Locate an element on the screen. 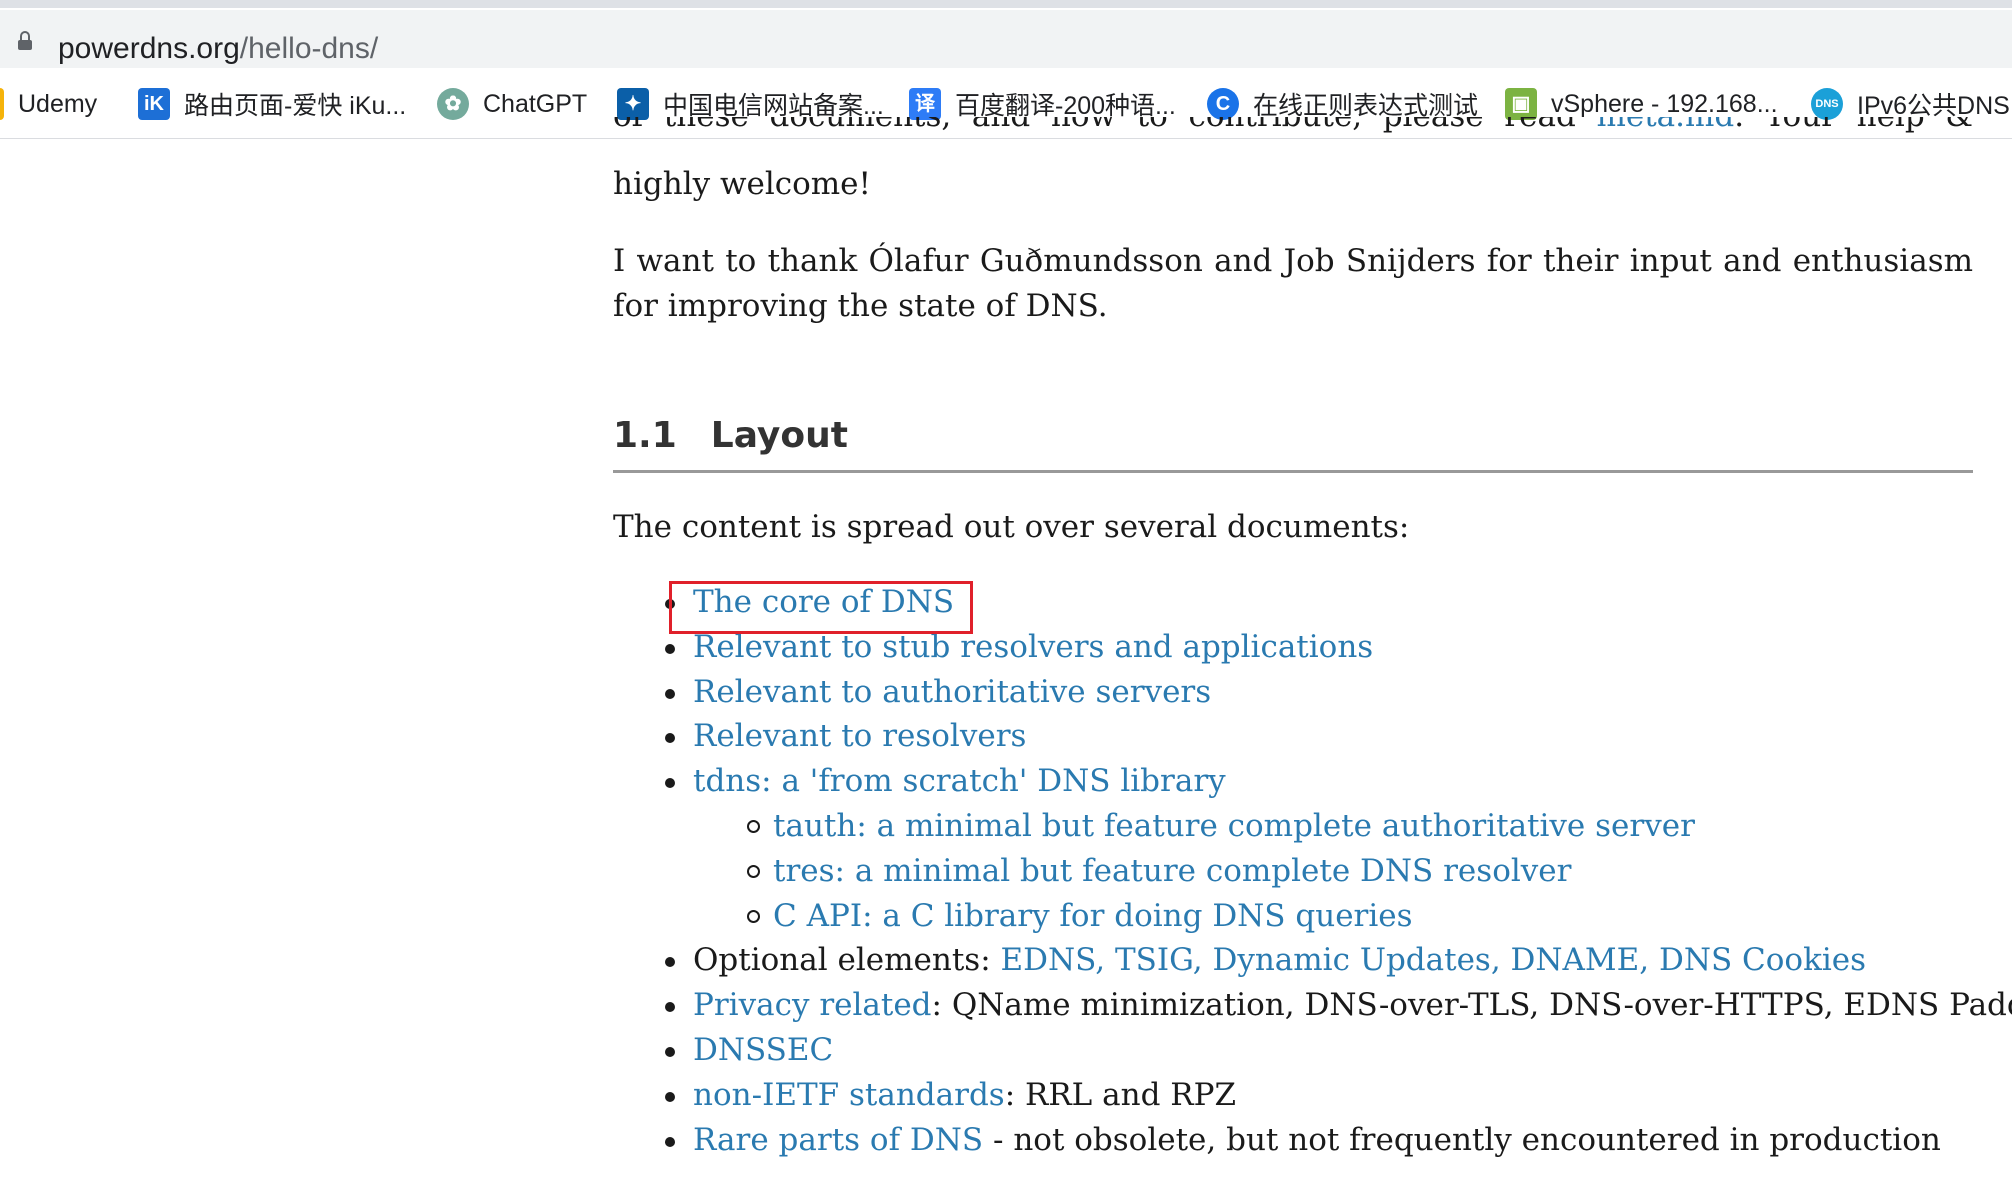  list-item: non-IETF standards: RRL and RPZ is located at coordinates (1312, 1095).